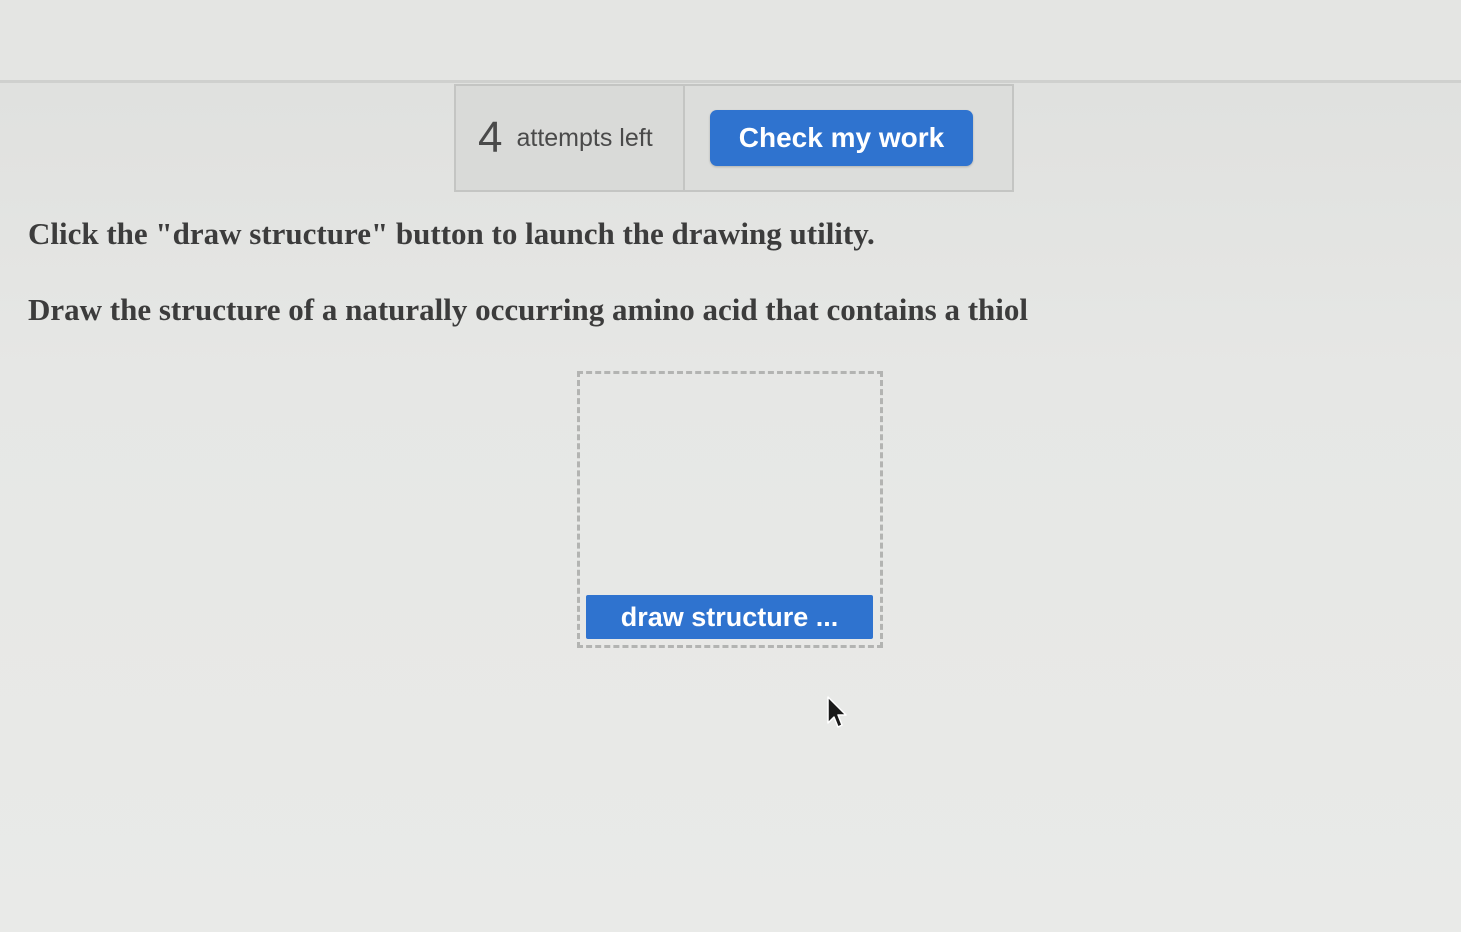 The height and width of the screenshot is (932, 1461). Describe the element at coordinates (584, 137) in the screenshot. I see `attempts-label: attempts left` at that location.